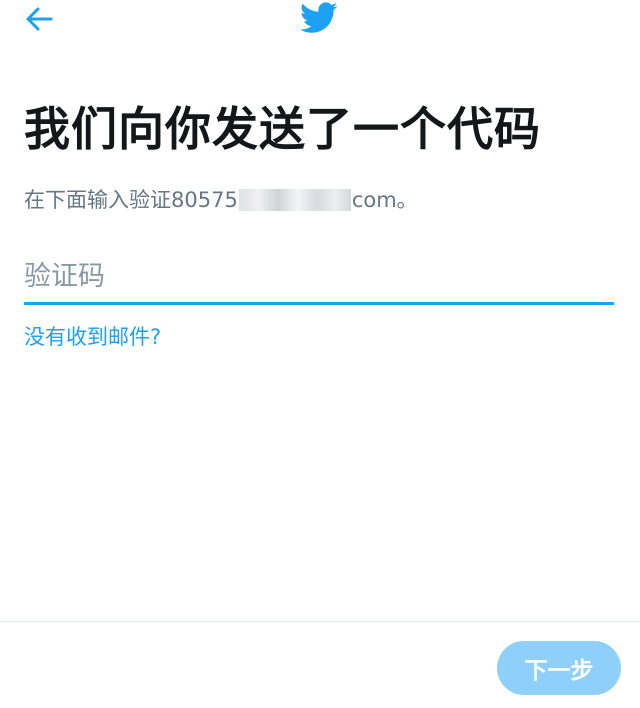 The height and width of the screenshot is (708, 640). What do you see at coordinates (384, 200) in the screenshot?
I see `instruction-suffix: com。` at bounding box center [384, 200].